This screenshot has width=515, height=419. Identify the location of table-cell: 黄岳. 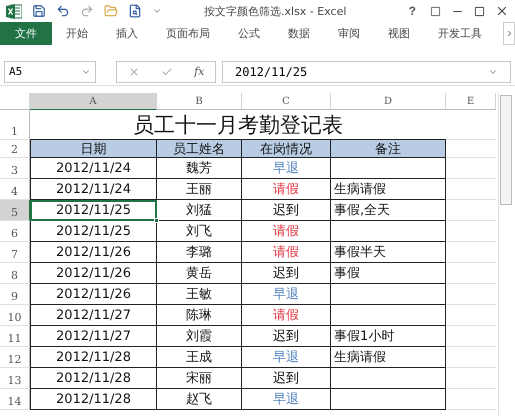
(199, 273).